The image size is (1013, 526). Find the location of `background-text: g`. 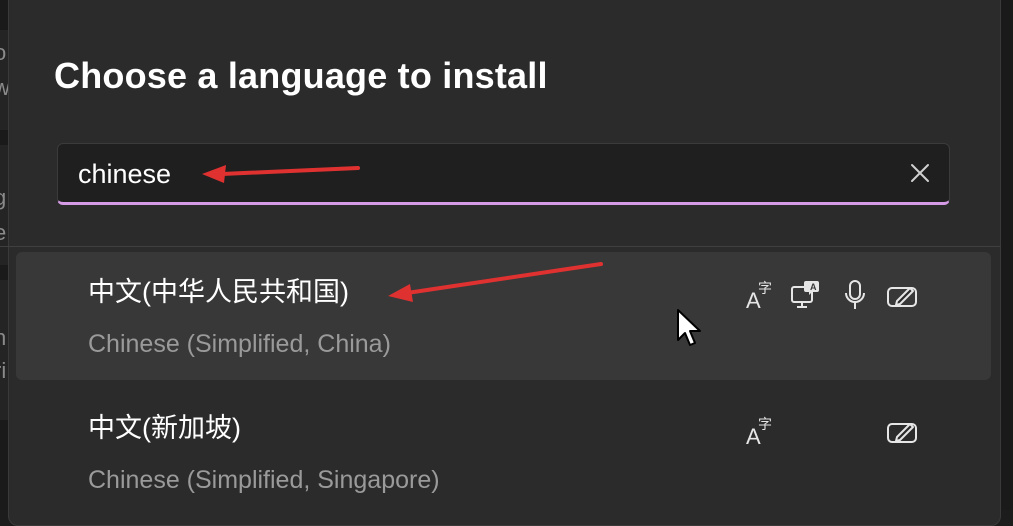

background-text: g is located at coordinates (3, 197).